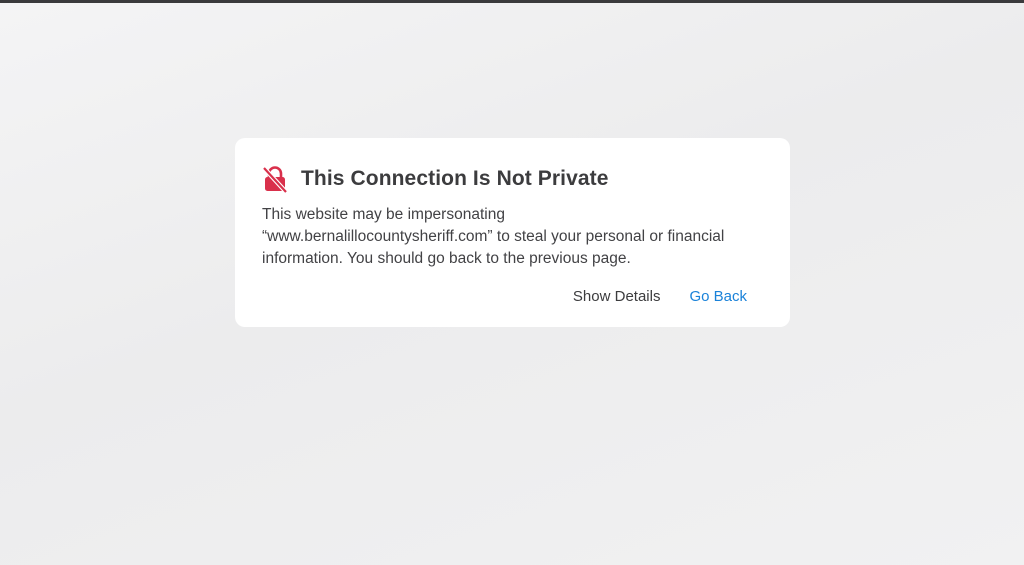  What do you see at coordinates (383, 214) in the screenshot?
I see `message-line: This website may be impersonating` at bounding box center [383, 214].